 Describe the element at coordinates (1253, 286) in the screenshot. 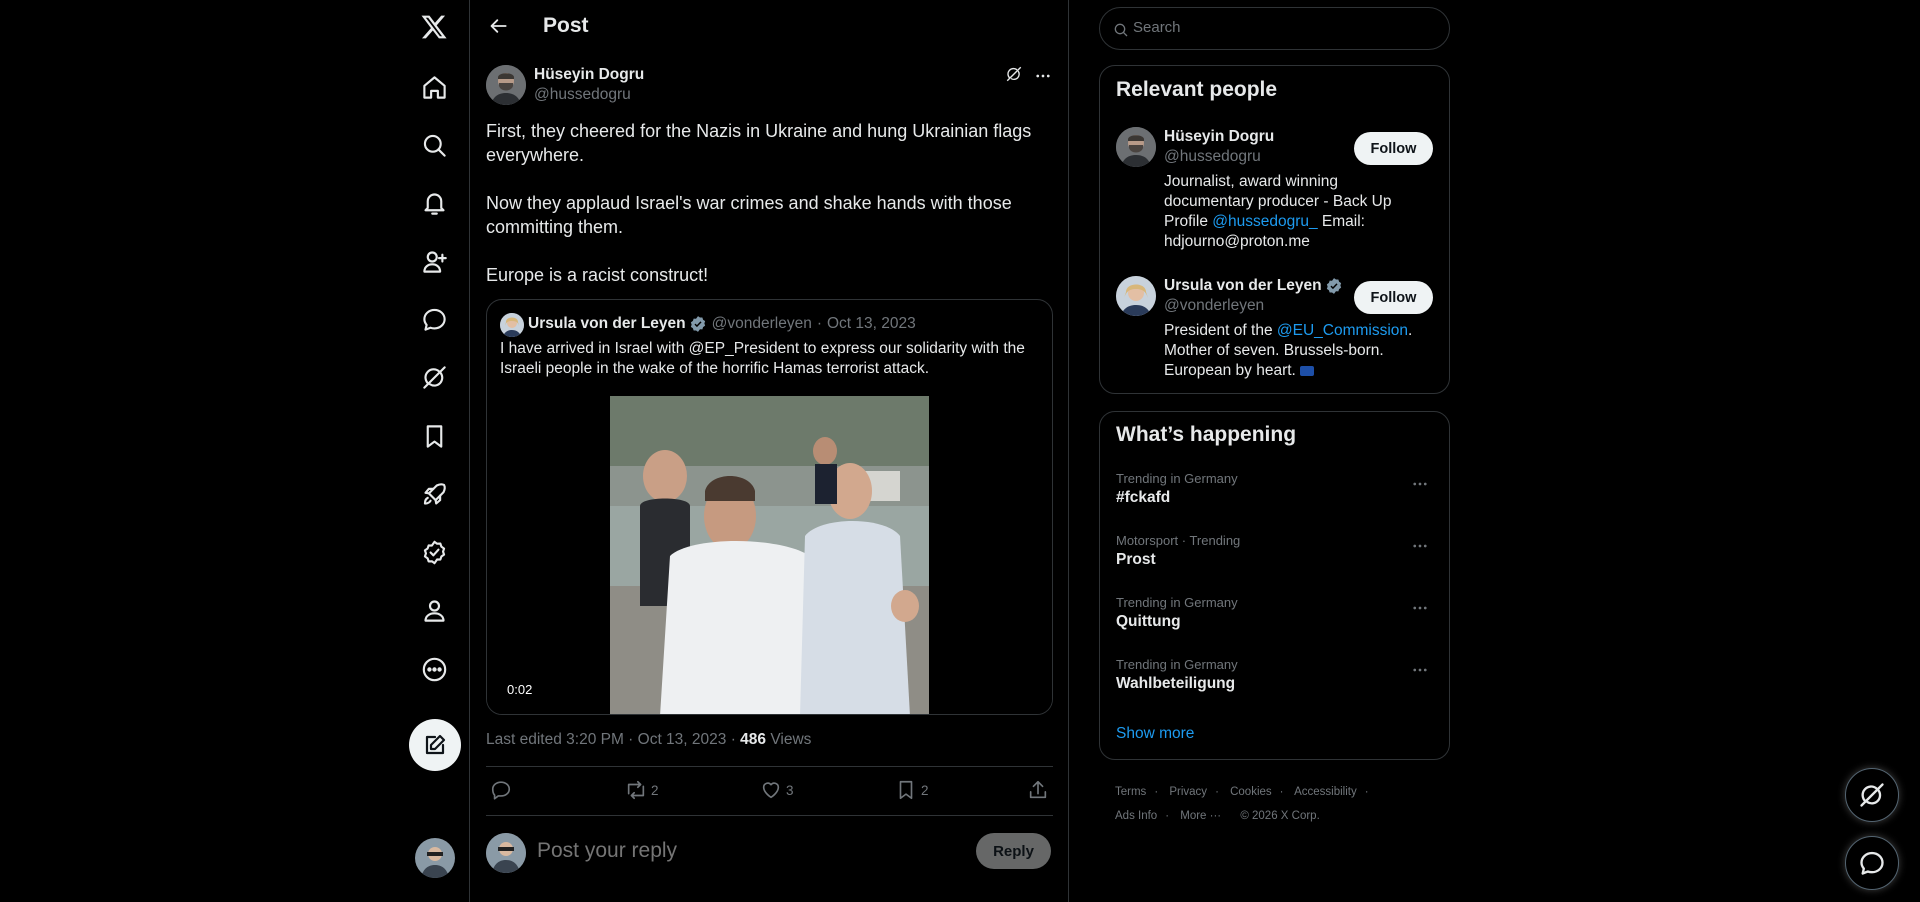

I see `person-name: Ursula von der Leyen` at that location.